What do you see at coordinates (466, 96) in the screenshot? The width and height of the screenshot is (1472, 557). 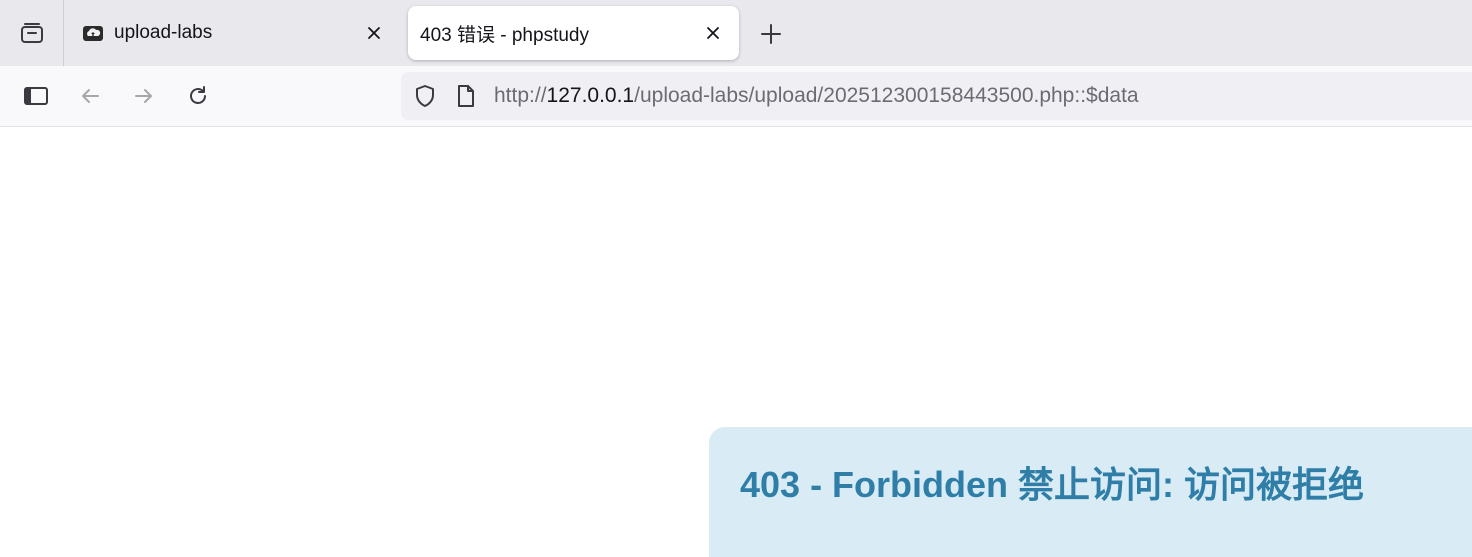 I see `page-icon` at bounding box center [466, 96].